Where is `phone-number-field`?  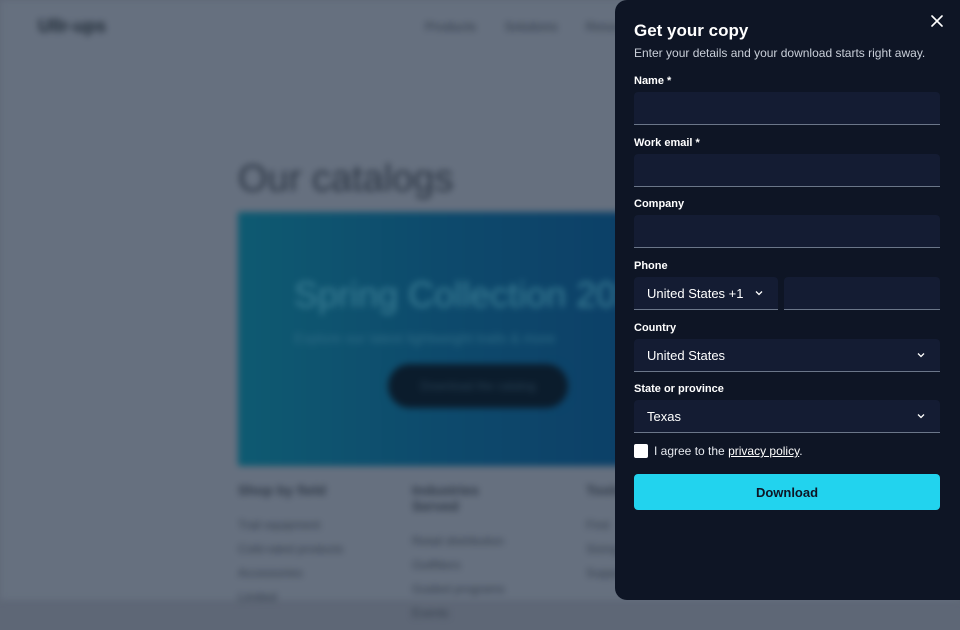 phone-number-field is located at coordinates (862, 293).